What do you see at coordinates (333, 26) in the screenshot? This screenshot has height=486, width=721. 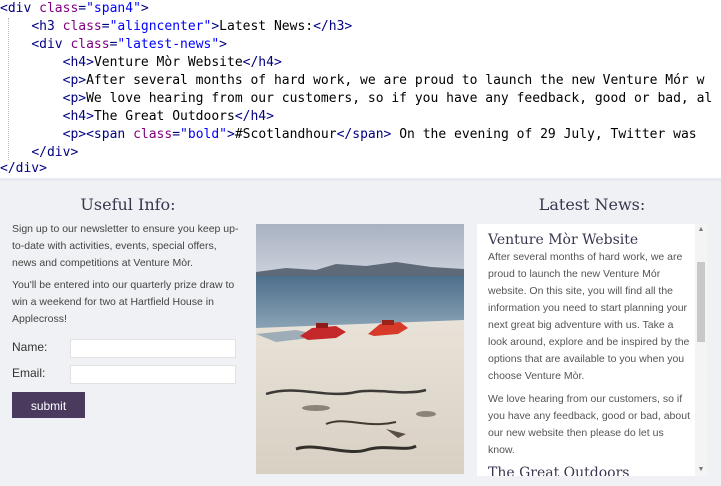 I see `code-token: </h3>` at bounding box center [333, 26].